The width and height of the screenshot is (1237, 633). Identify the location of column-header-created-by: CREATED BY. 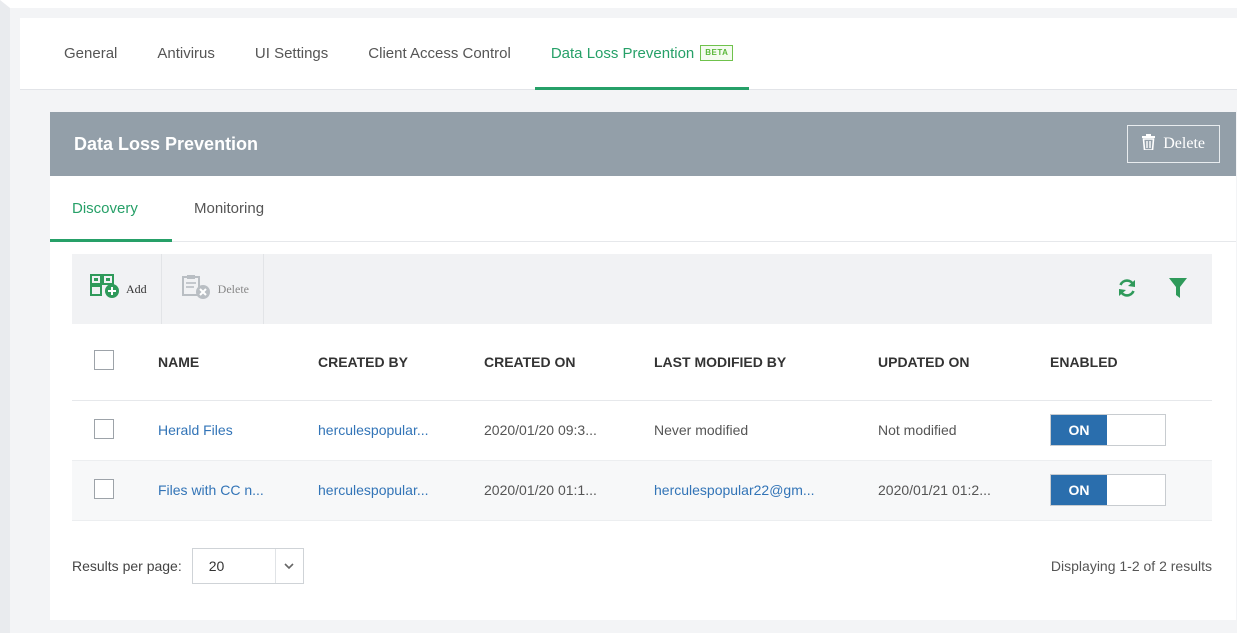
(401, 362).